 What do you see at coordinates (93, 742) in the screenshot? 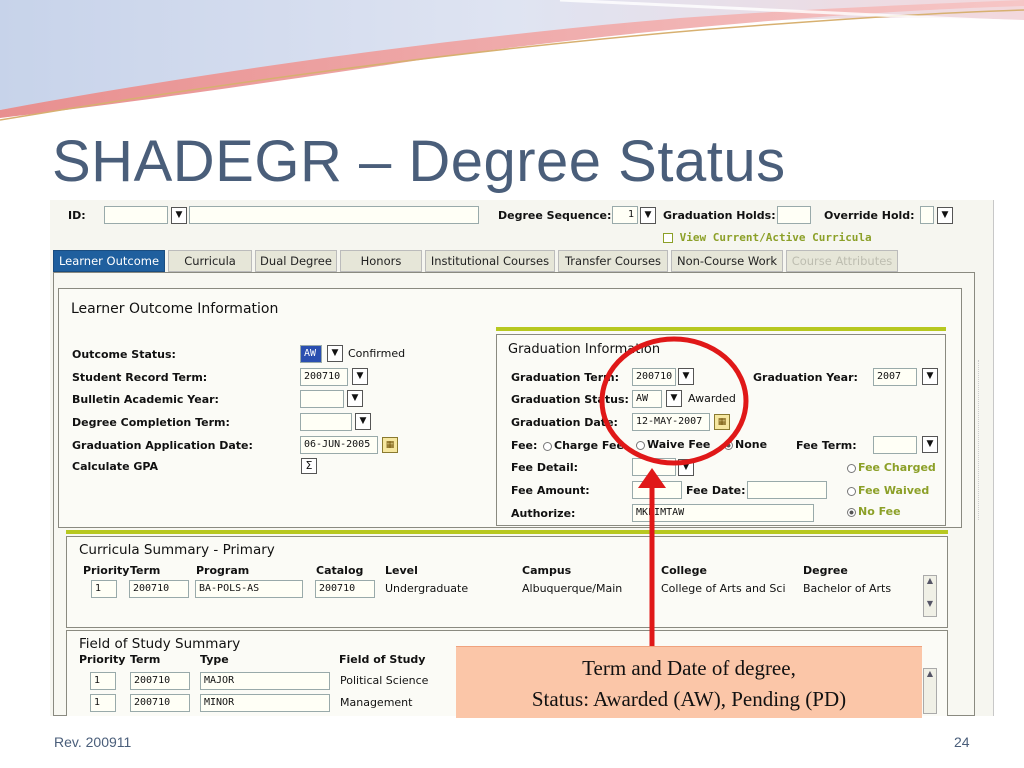
I see `footer-revision: Rev. 200911` at bounding box center [93, 742].